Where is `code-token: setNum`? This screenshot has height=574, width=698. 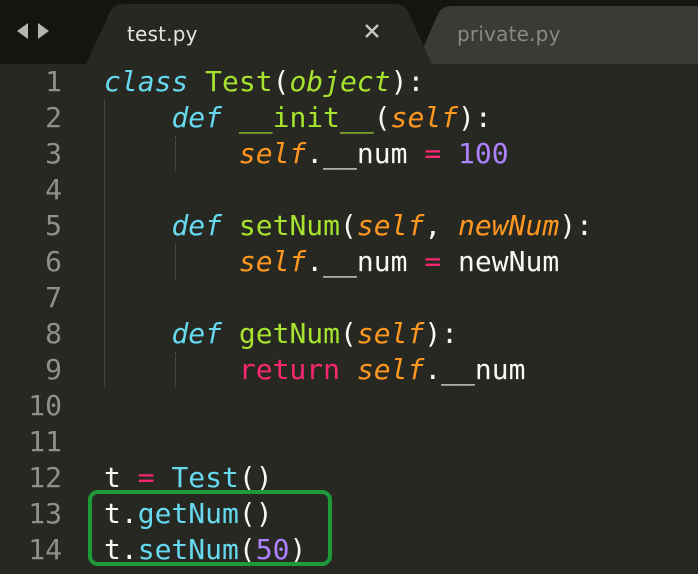 code-token: setNum is located at coordinates (289, 225).